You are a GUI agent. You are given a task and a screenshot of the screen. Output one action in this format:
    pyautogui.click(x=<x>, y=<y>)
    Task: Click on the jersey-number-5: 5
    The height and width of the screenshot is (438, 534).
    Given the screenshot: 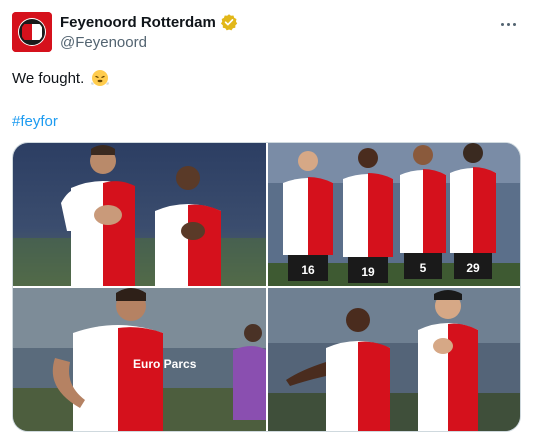 What is the action you would take?
    pyautogui.click(x=423, y=268)
    